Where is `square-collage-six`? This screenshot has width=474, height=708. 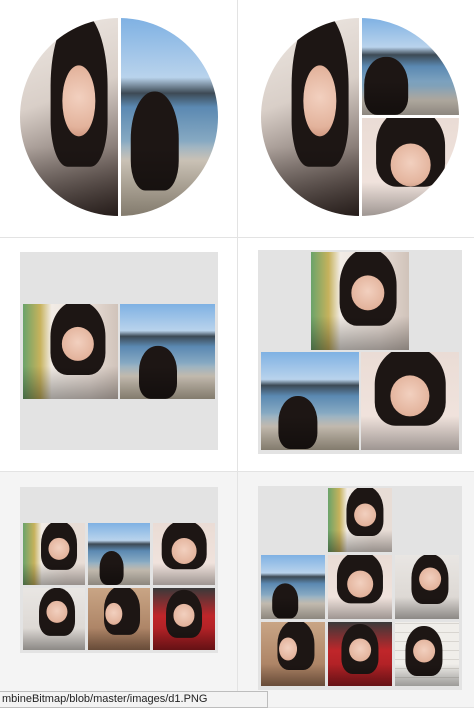
square-collage-six is located at coordinates (119, 570).